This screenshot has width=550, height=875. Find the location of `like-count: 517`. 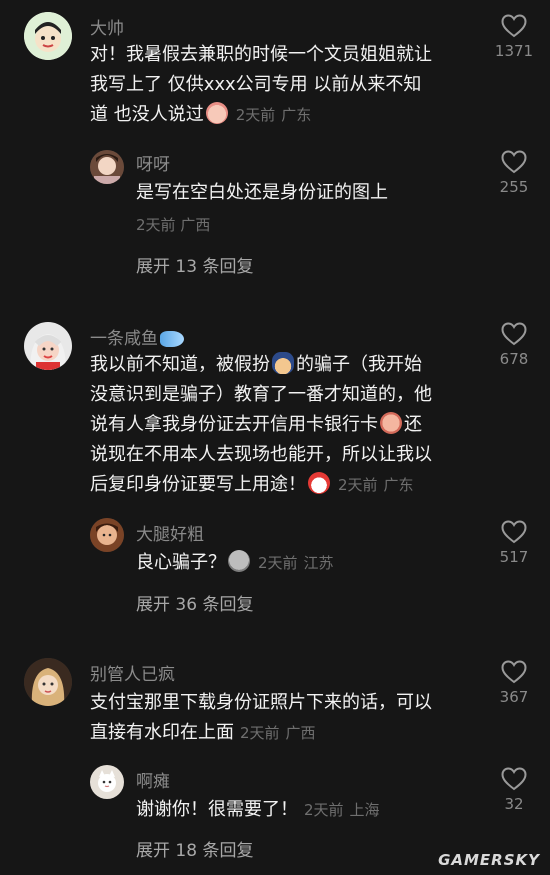

like-count: 517 is located at coordinates (514, 557).